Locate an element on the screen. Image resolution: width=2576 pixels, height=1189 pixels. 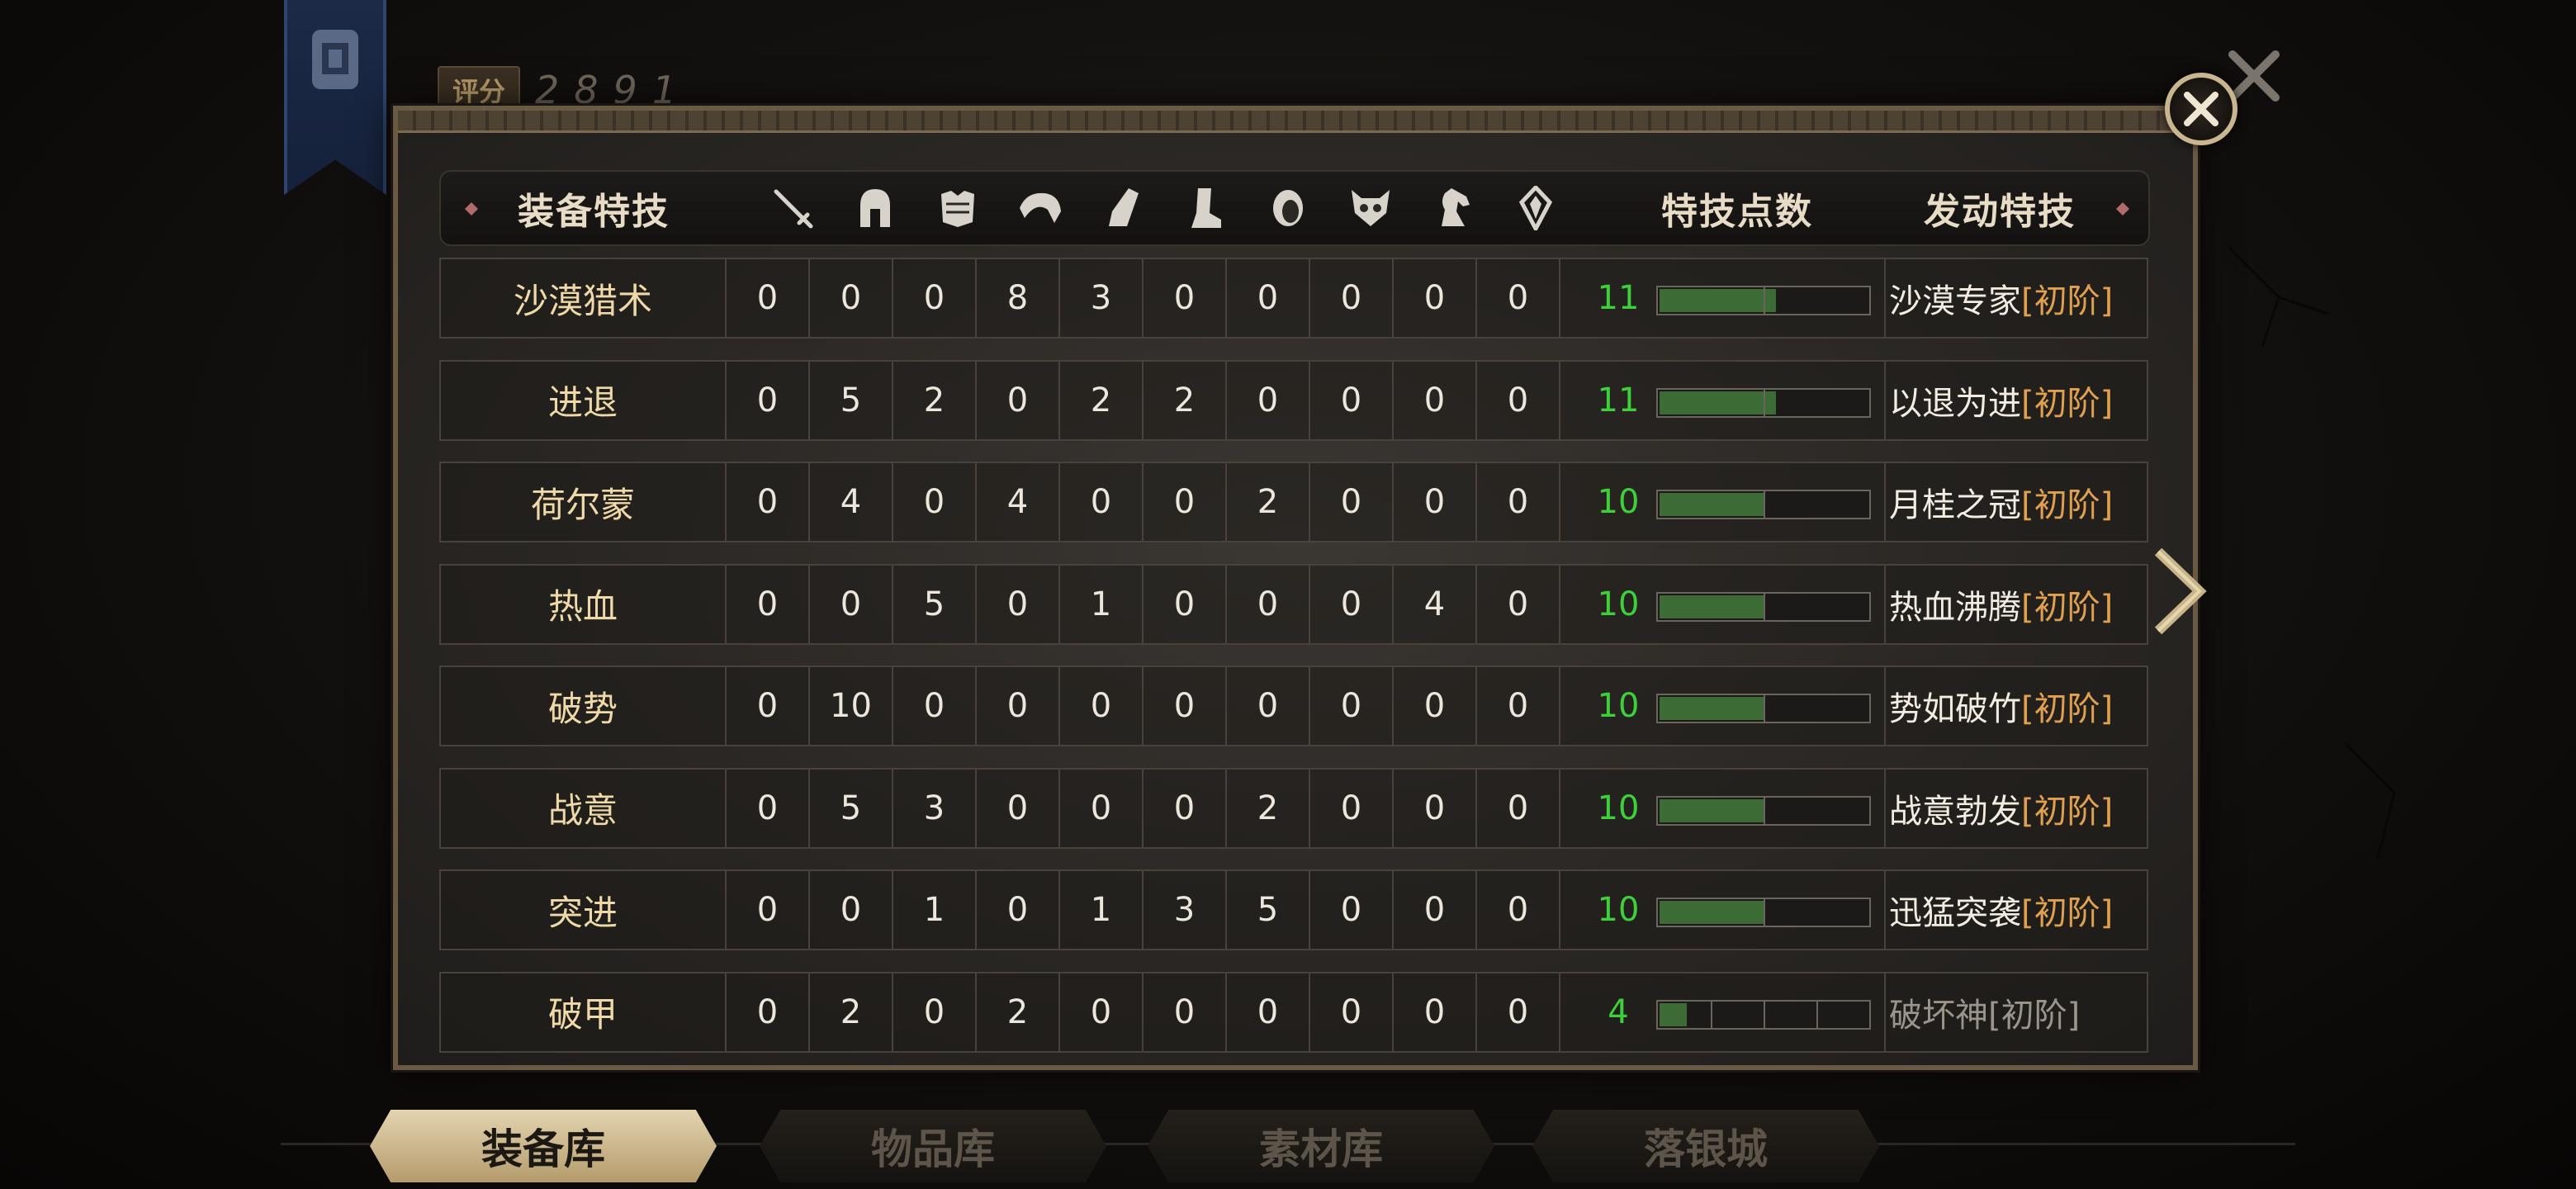
activated-skill: 战意勃发 [初阶] is located at coordinates (2001, 808).